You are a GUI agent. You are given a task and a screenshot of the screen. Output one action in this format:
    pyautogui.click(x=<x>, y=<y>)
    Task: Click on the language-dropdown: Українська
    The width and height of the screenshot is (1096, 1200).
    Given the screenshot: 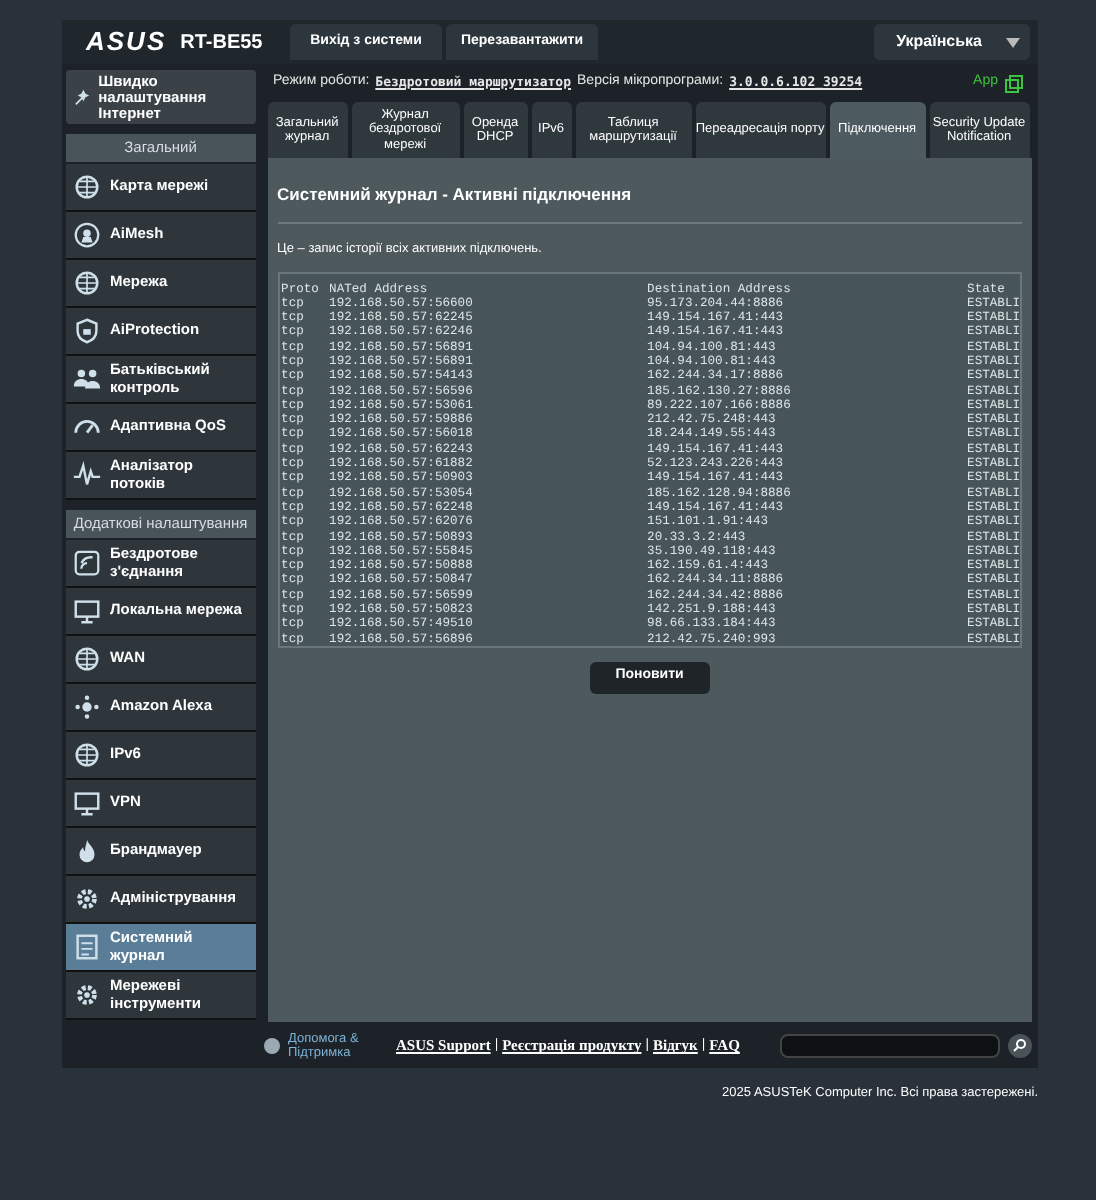 What is the action you would take?
    pyautogui.click(x=952, y=42)
    